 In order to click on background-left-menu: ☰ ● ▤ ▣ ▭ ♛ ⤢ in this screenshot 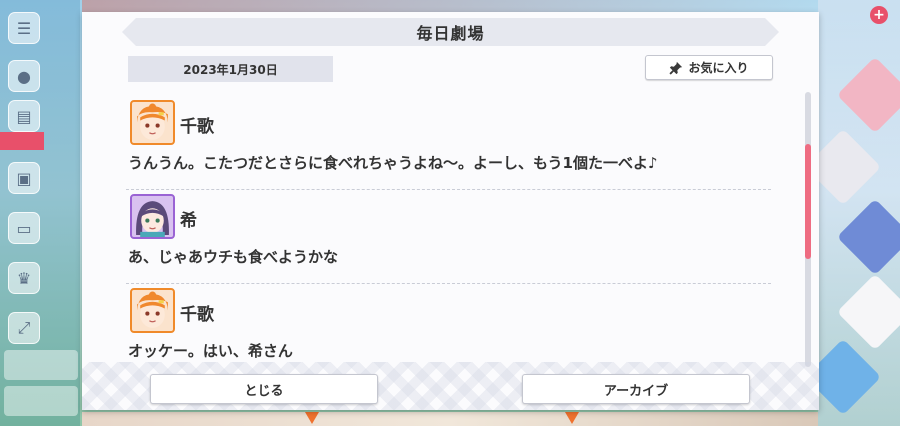, I will do `click(40, 213)`.